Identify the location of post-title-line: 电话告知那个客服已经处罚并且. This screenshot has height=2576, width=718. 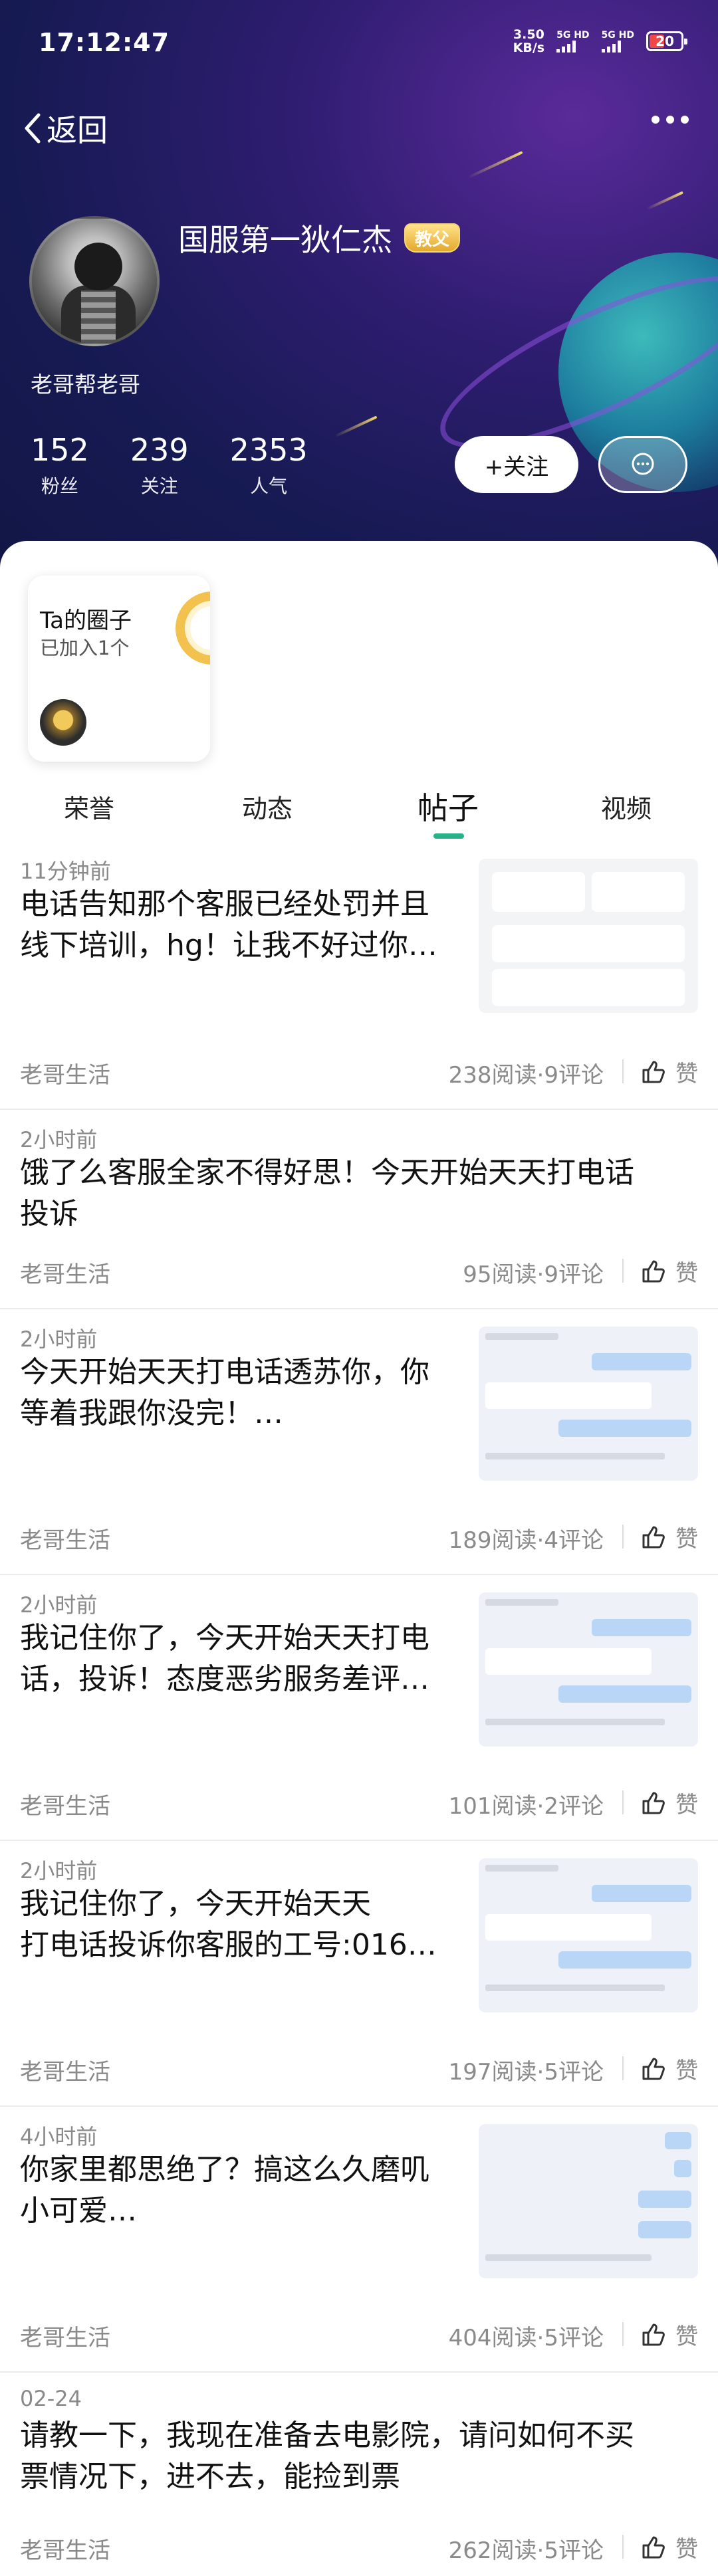
(224, 904).